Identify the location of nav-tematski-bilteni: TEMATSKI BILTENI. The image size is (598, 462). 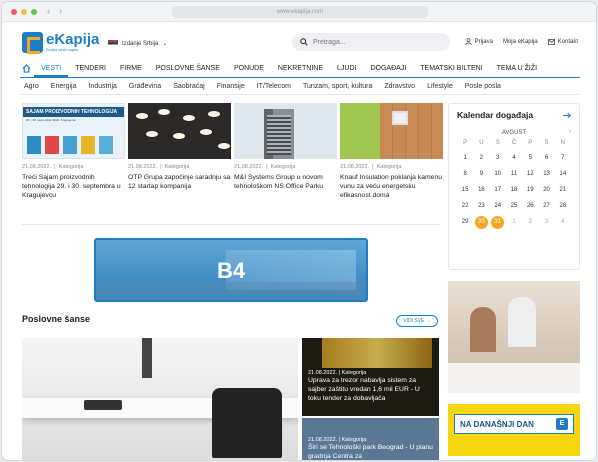
(451, 68).